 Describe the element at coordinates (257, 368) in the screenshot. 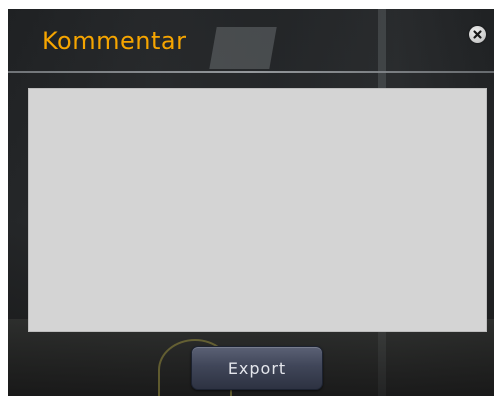

I see `export-button: Export` at that location.